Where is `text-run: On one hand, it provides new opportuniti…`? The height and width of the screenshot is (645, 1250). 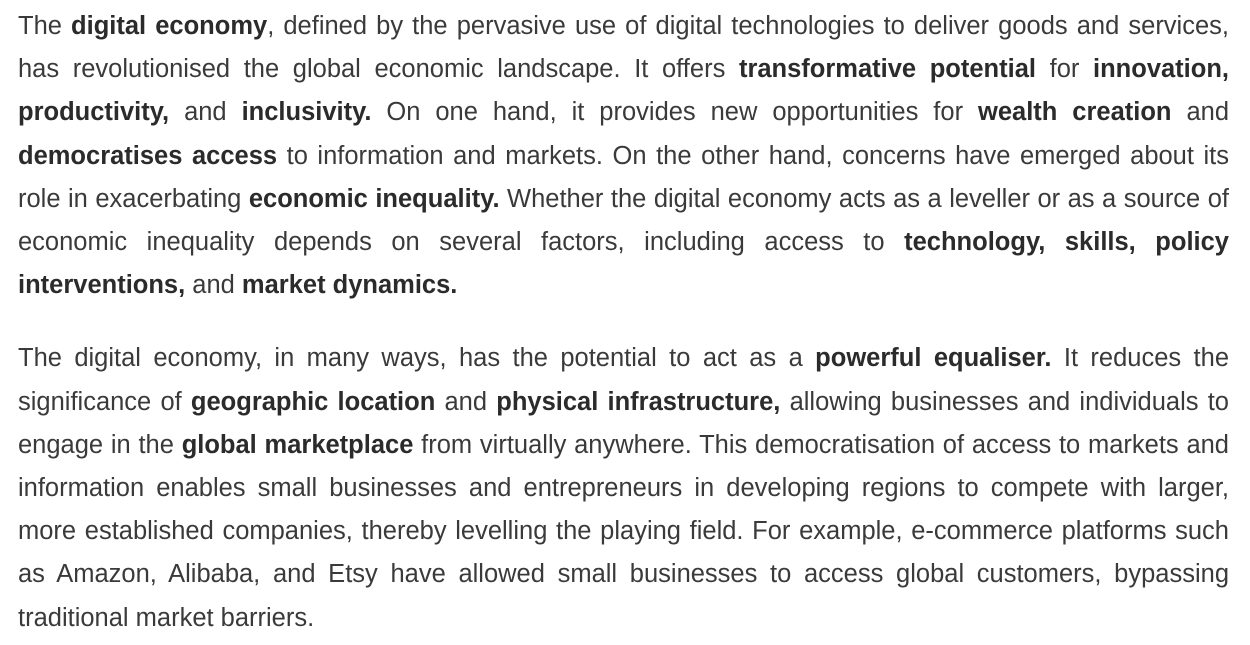
text-run: On one hand, it provides new opportuniti… is located at coordinates (675, 112).